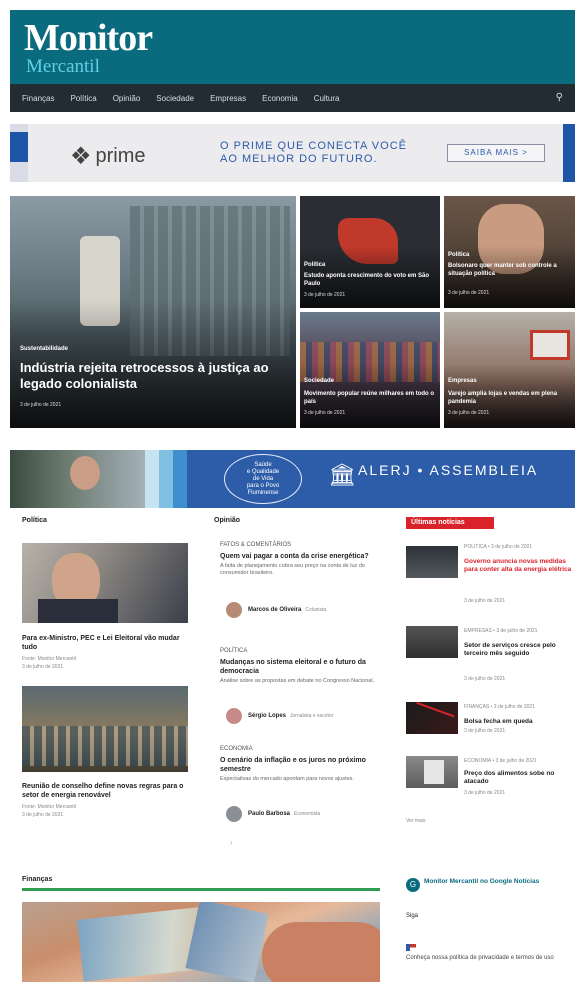 The width and height of the screenshot is (575, 982). What do you see at coordinates (83, 98) in the screenshot?
I see `nav-item-politica: Política` at bounding box center [83, 98].